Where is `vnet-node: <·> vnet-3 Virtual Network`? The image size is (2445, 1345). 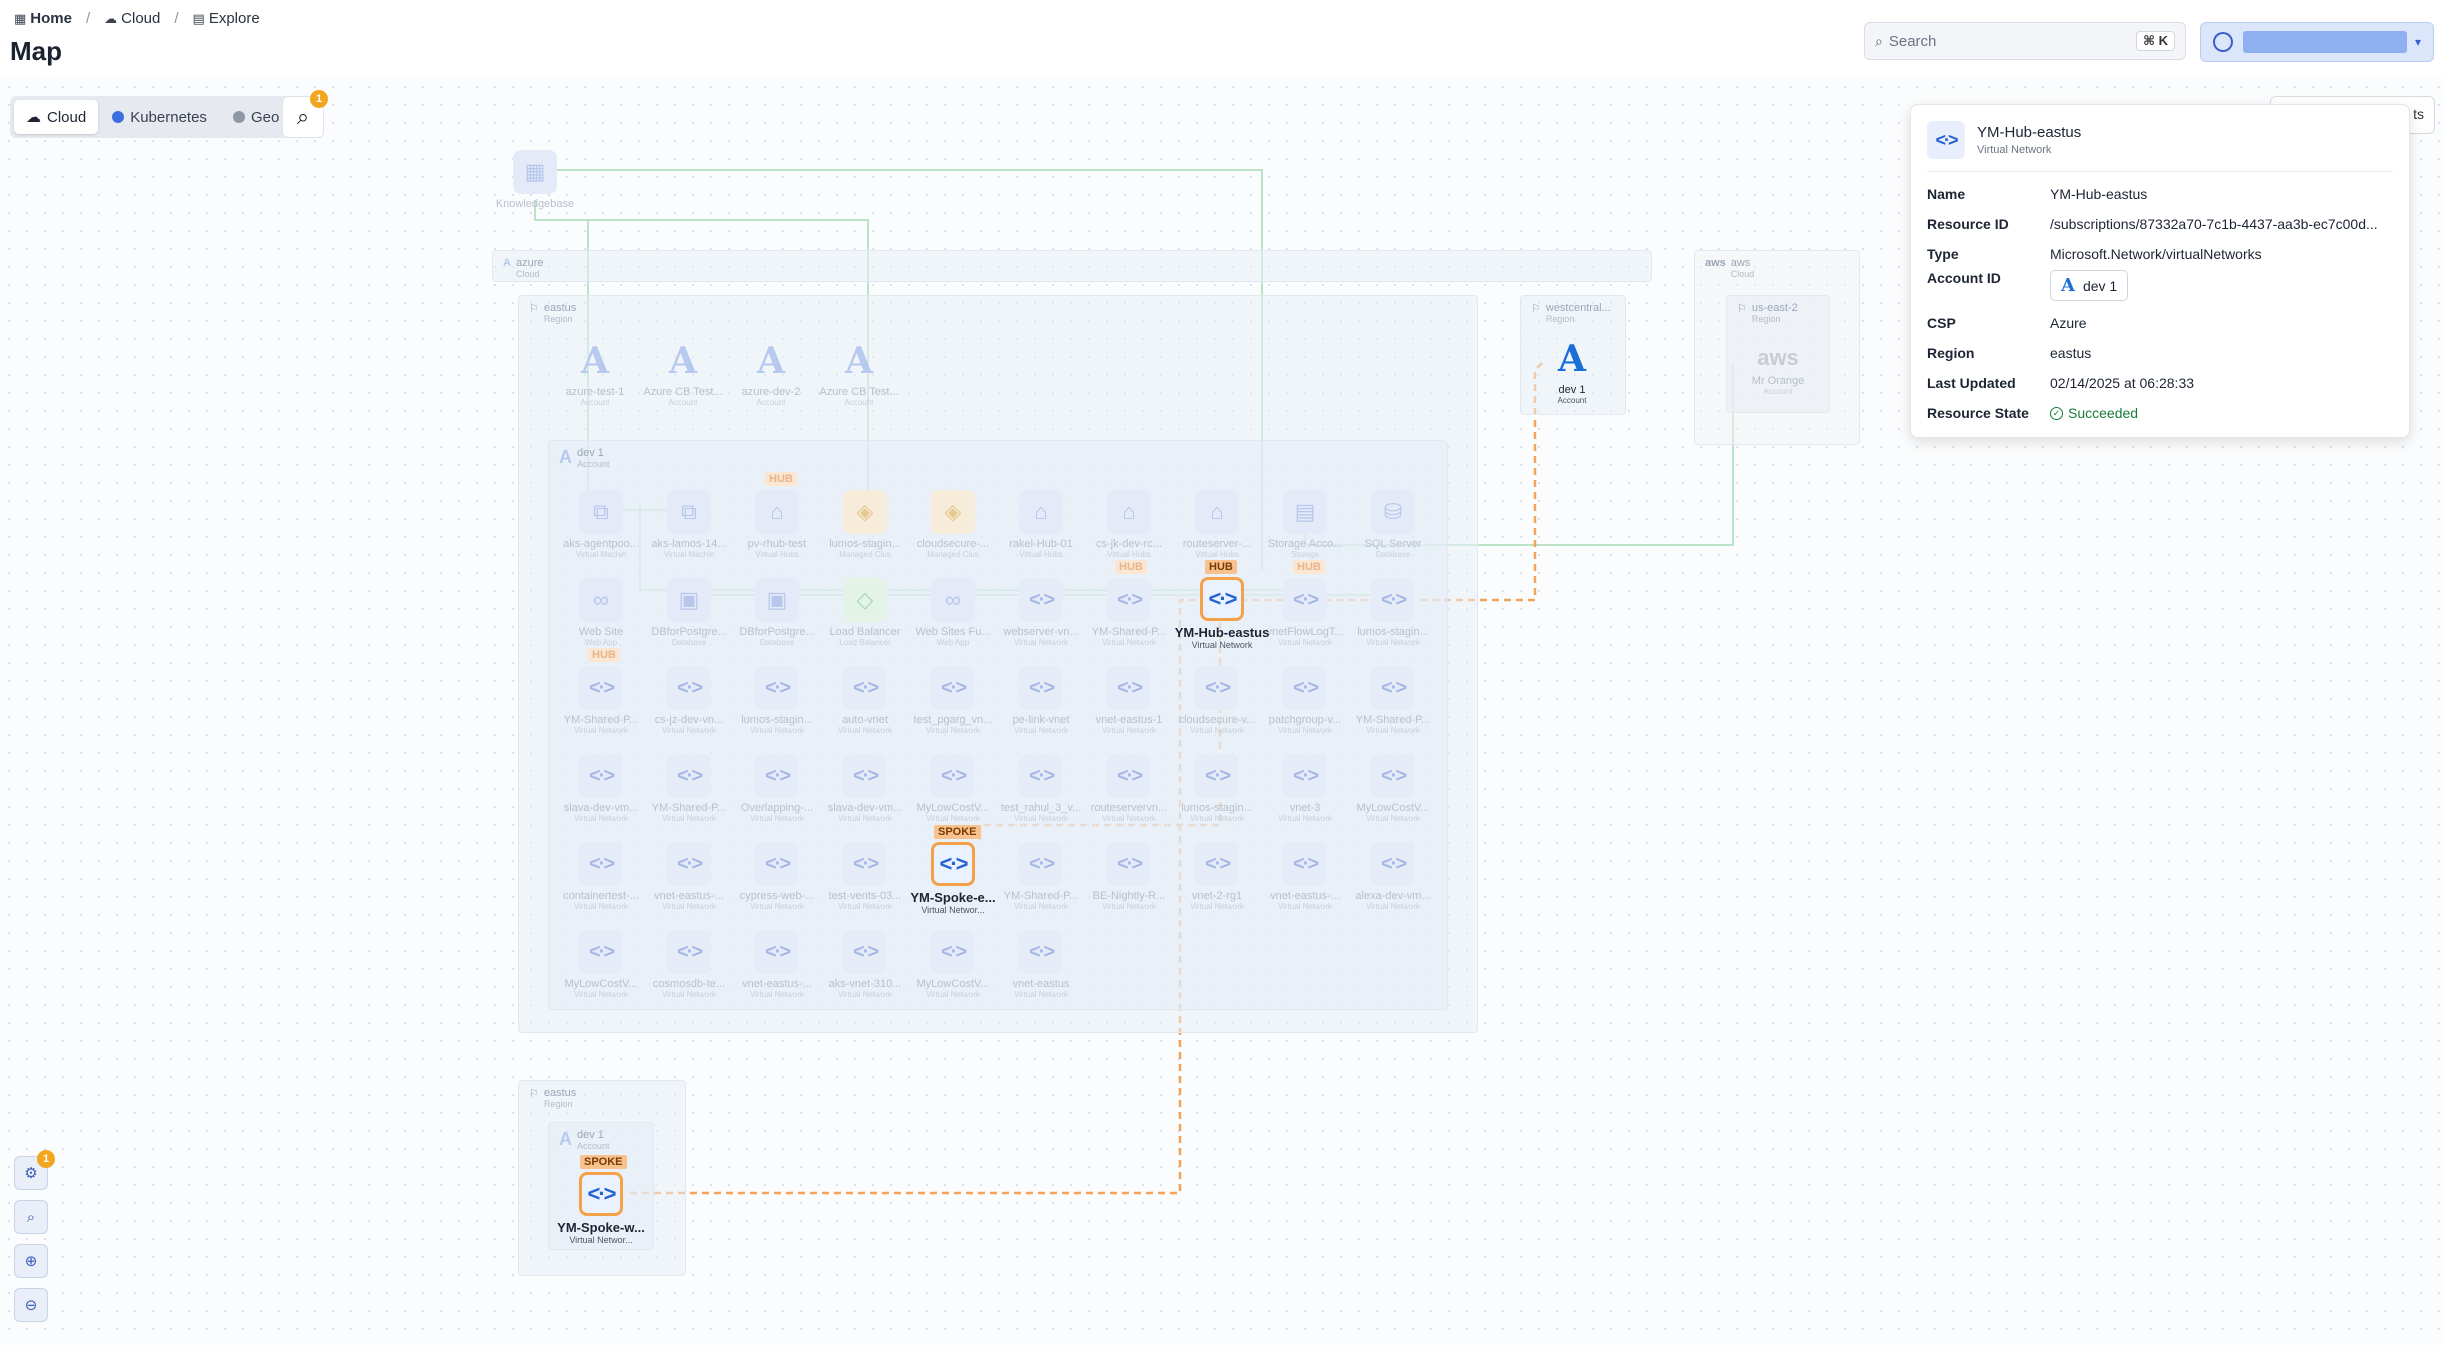
vnet-node: <·> vnet-3 Virtual Network is located at coordinates (1305, 788).